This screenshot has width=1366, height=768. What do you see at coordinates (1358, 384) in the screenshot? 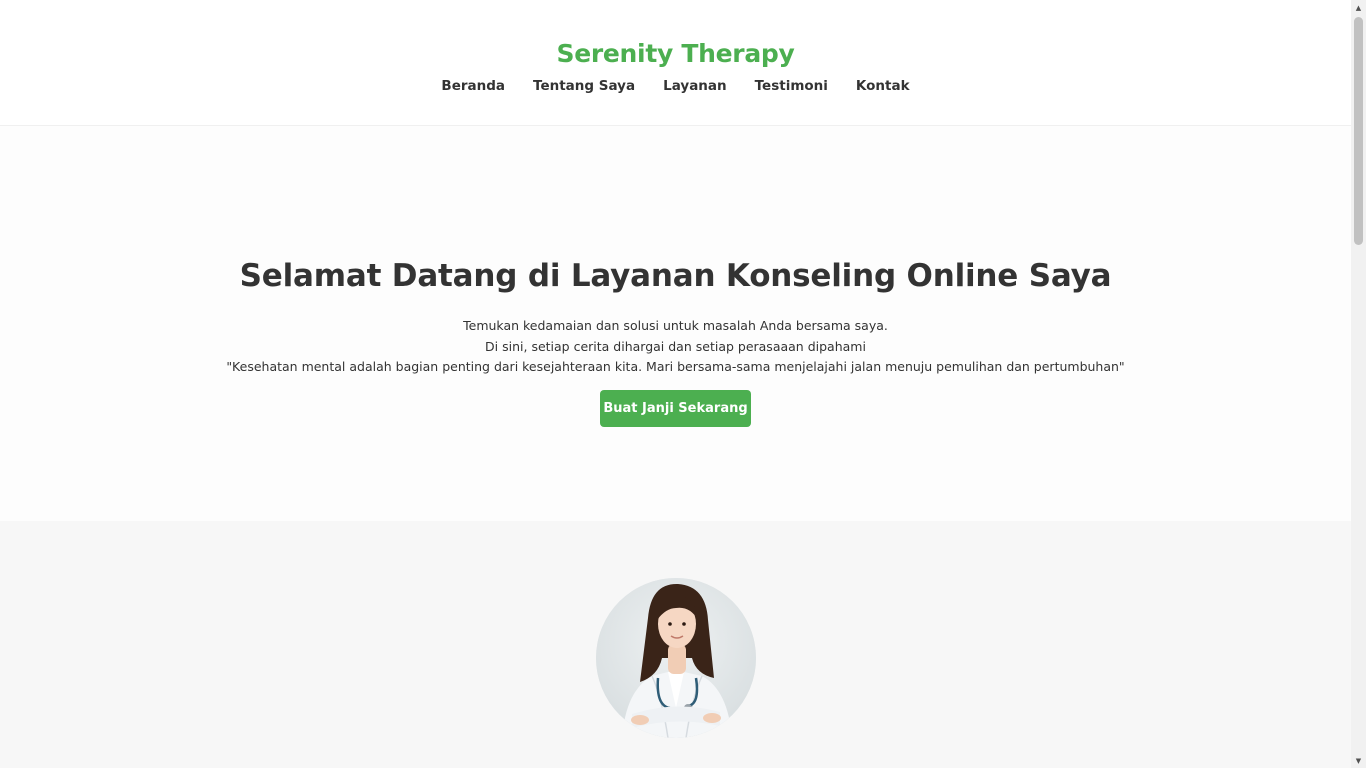
I see `vertical-scrollbar: ▲ ▼` at bounding box center [1358, 384].